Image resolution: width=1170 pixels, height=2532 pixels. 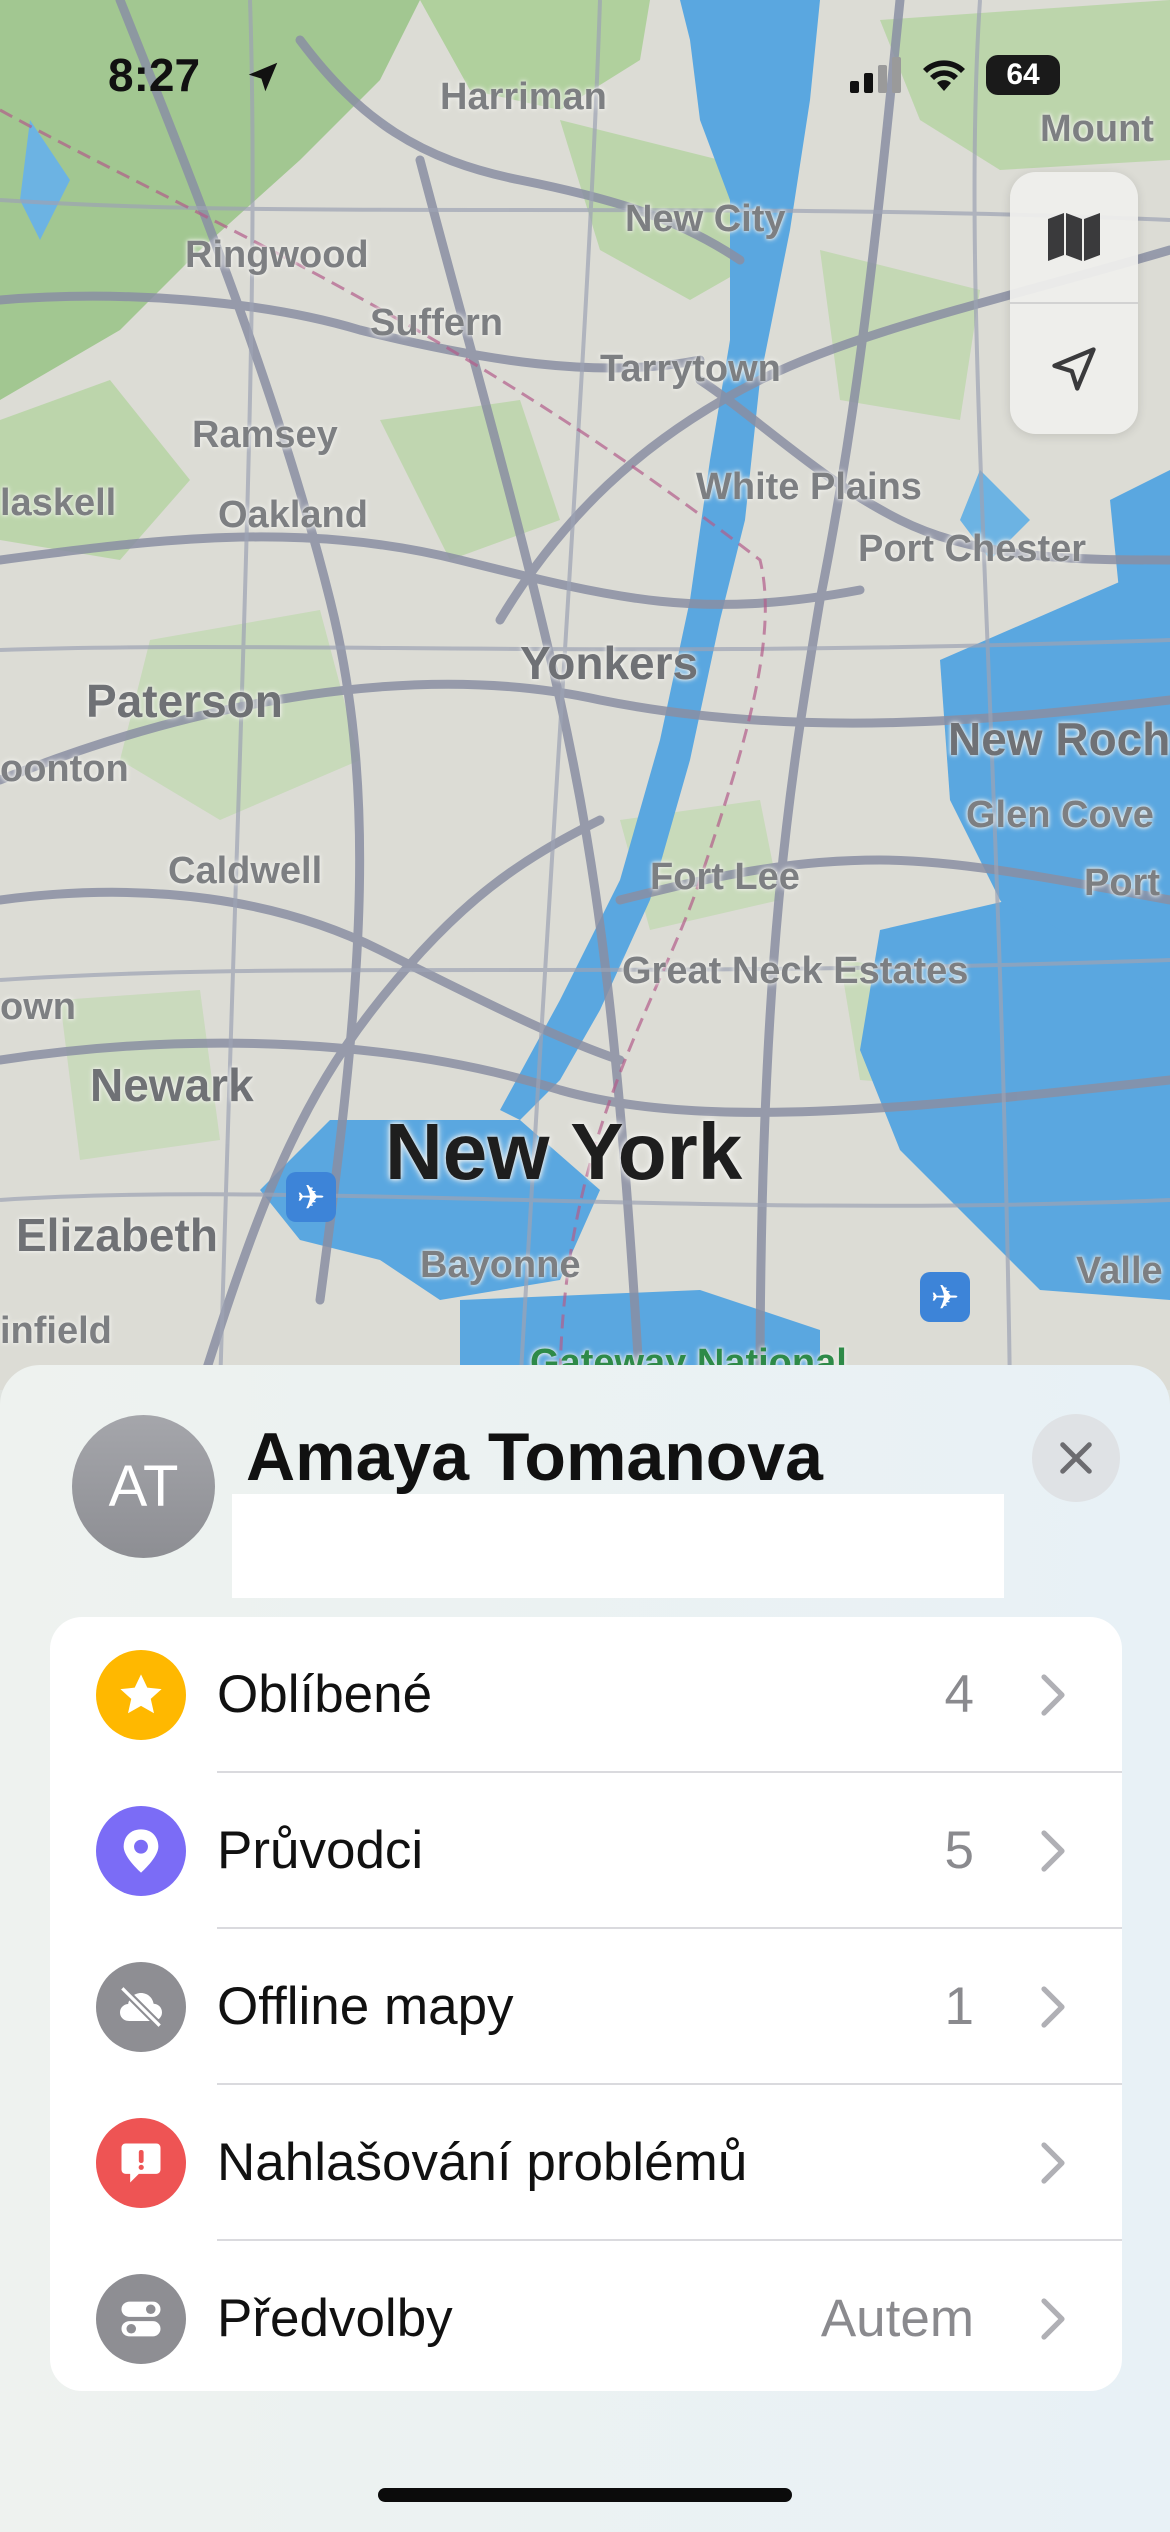 What do you see at coordinates (245, 871) in the screenshot?
I see `map-label-caldwell: Caldwell` at bounding box center [245, 871].